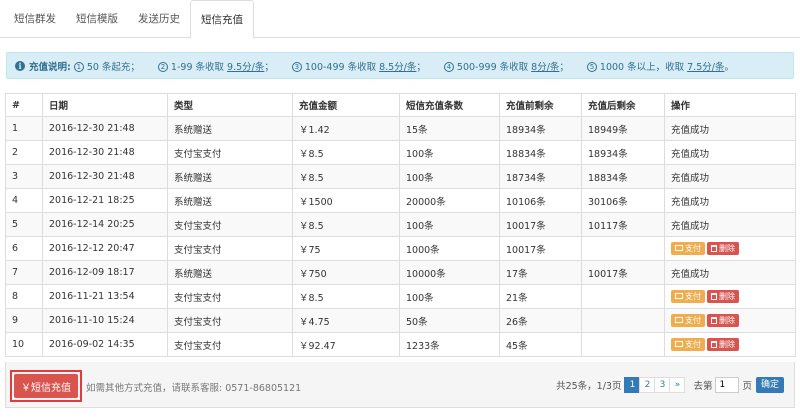 Image resolution: width=800 pixels, height=414 pixels. What do you see at coordinates (105, 320) in the screenshot?
I see `table-cell: 2016-11-10 15:24` at bounding box center [105, 320].